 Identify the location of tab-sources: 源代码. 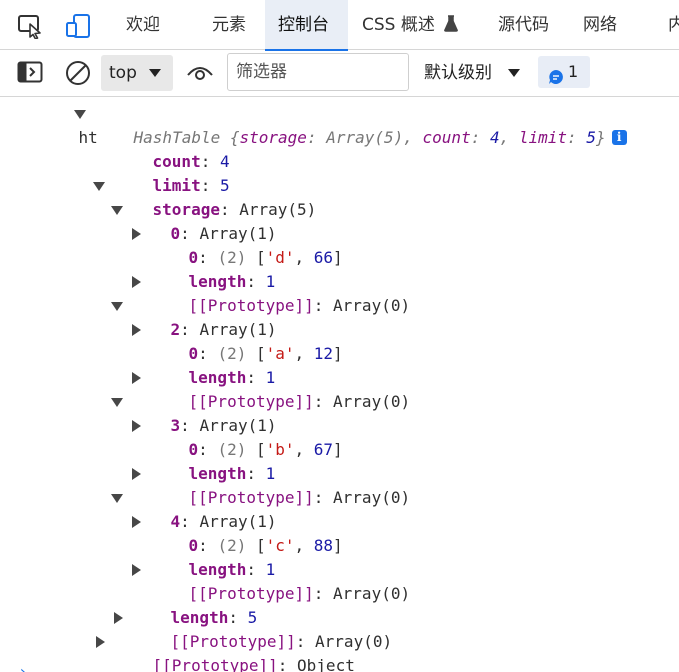
(523, 25).